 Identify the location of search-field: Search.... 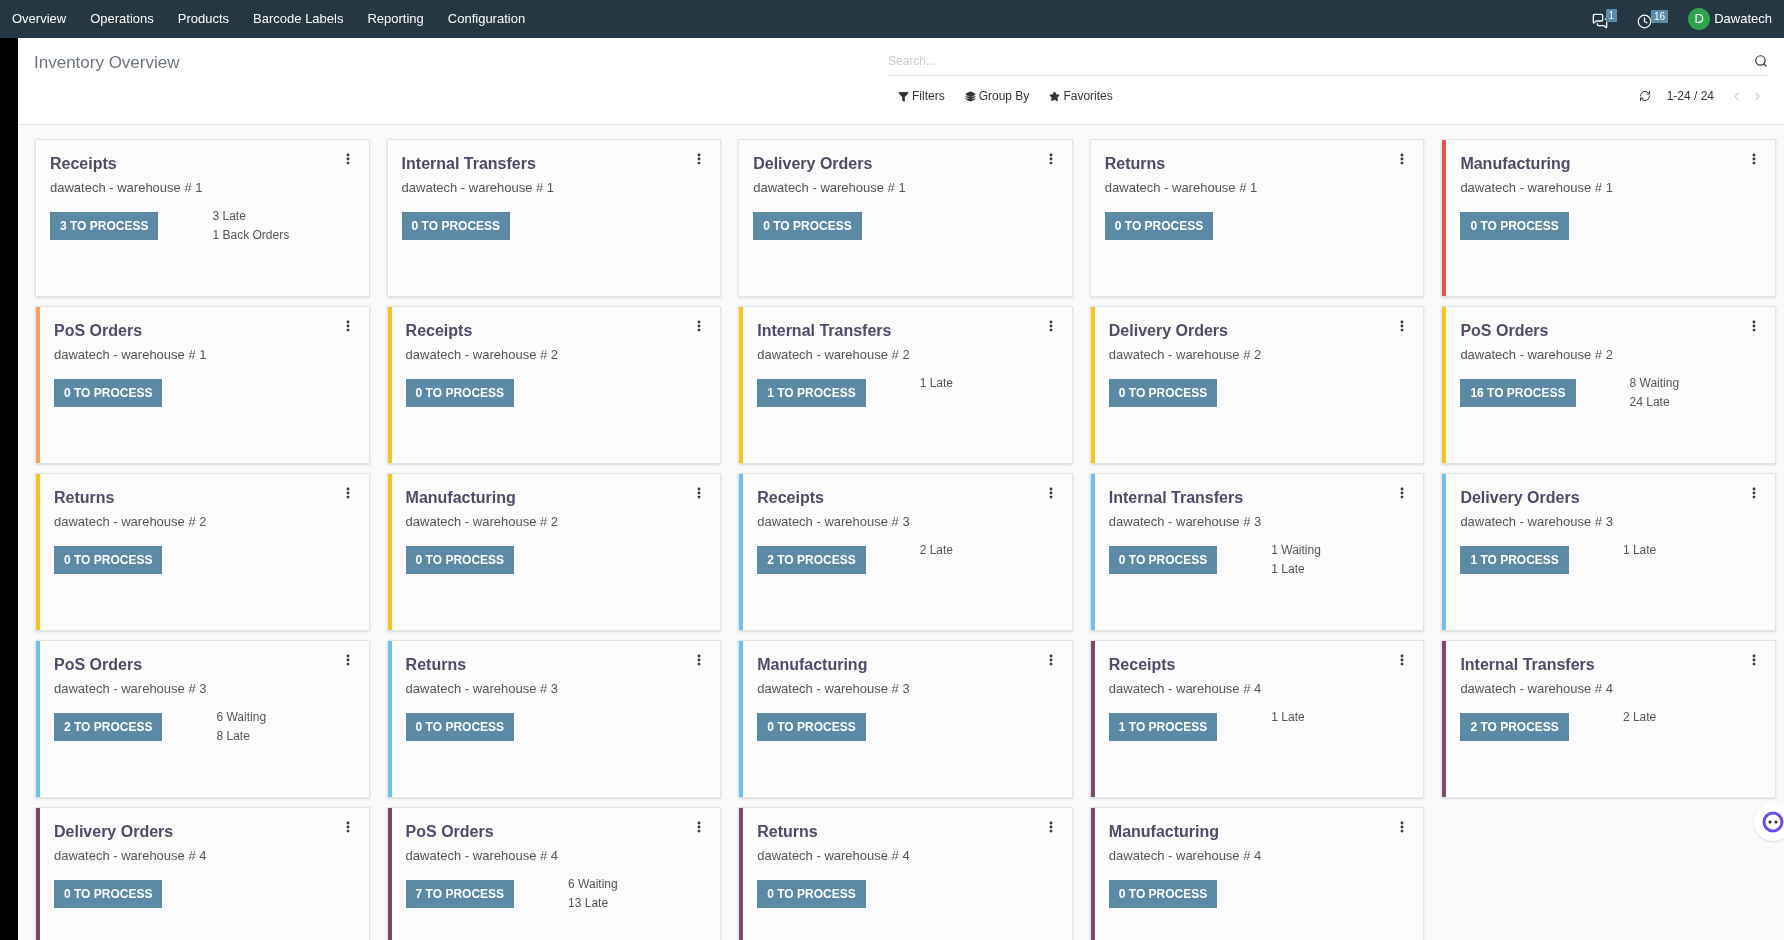
(1321, 60).